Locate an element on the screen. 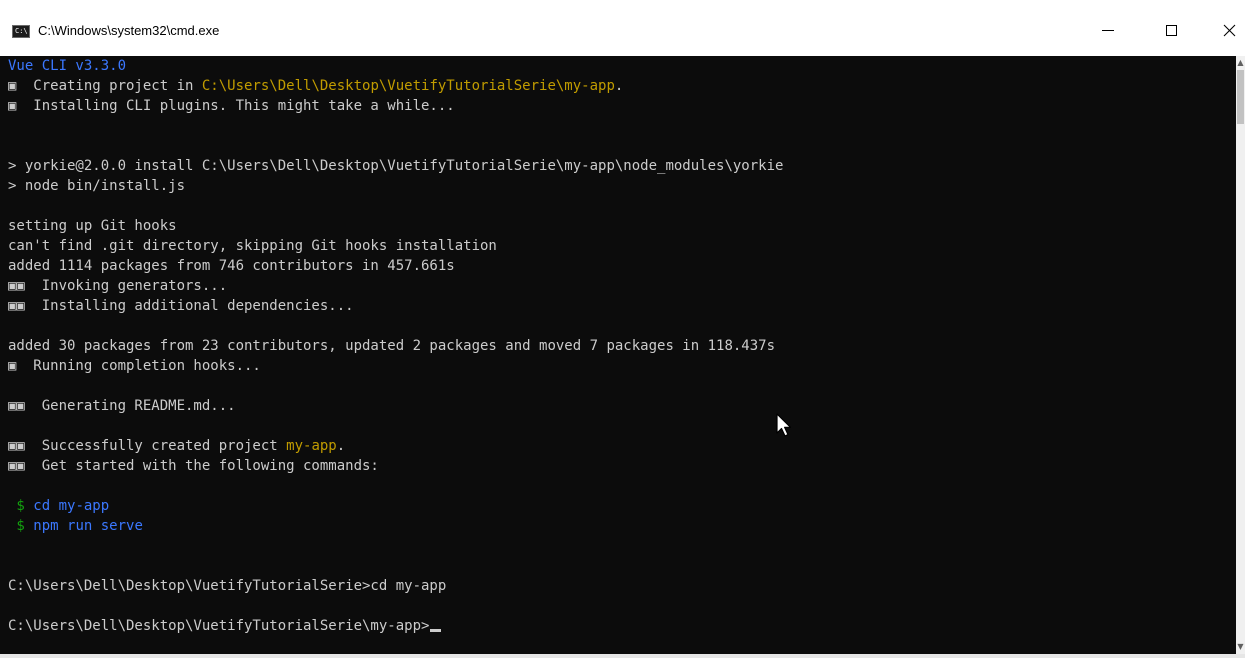  maximize-button is located at coordinates (1171, 30).